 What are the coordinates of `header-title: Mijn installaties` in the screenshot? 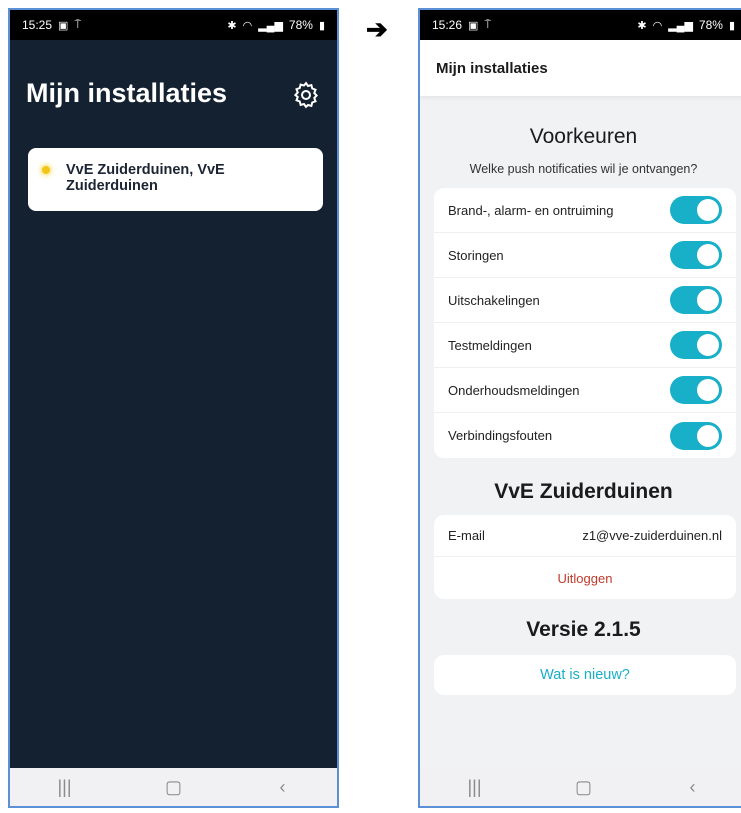 It's located at (492, 68).